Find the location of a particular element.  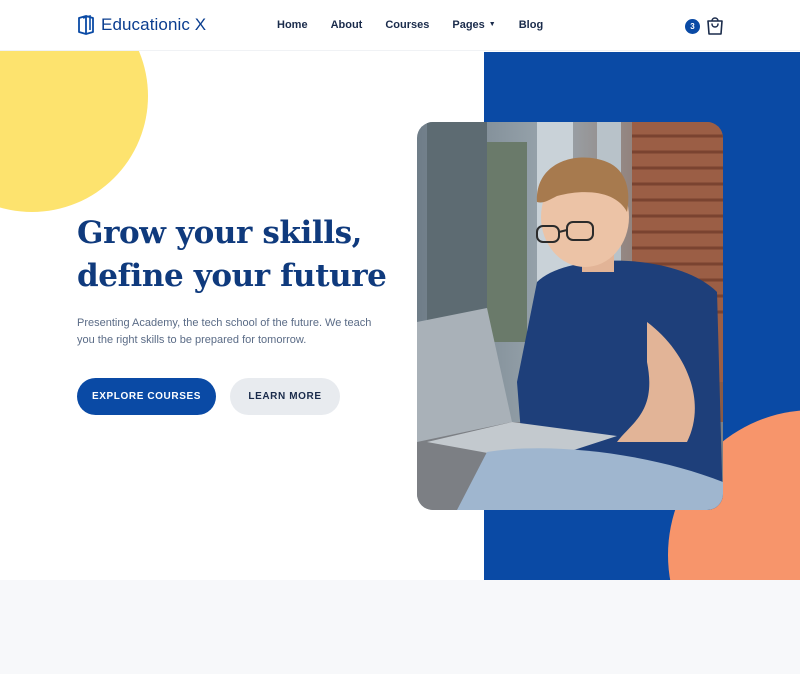

nav-item-courses: Courses is located at coordinates (407, 25).